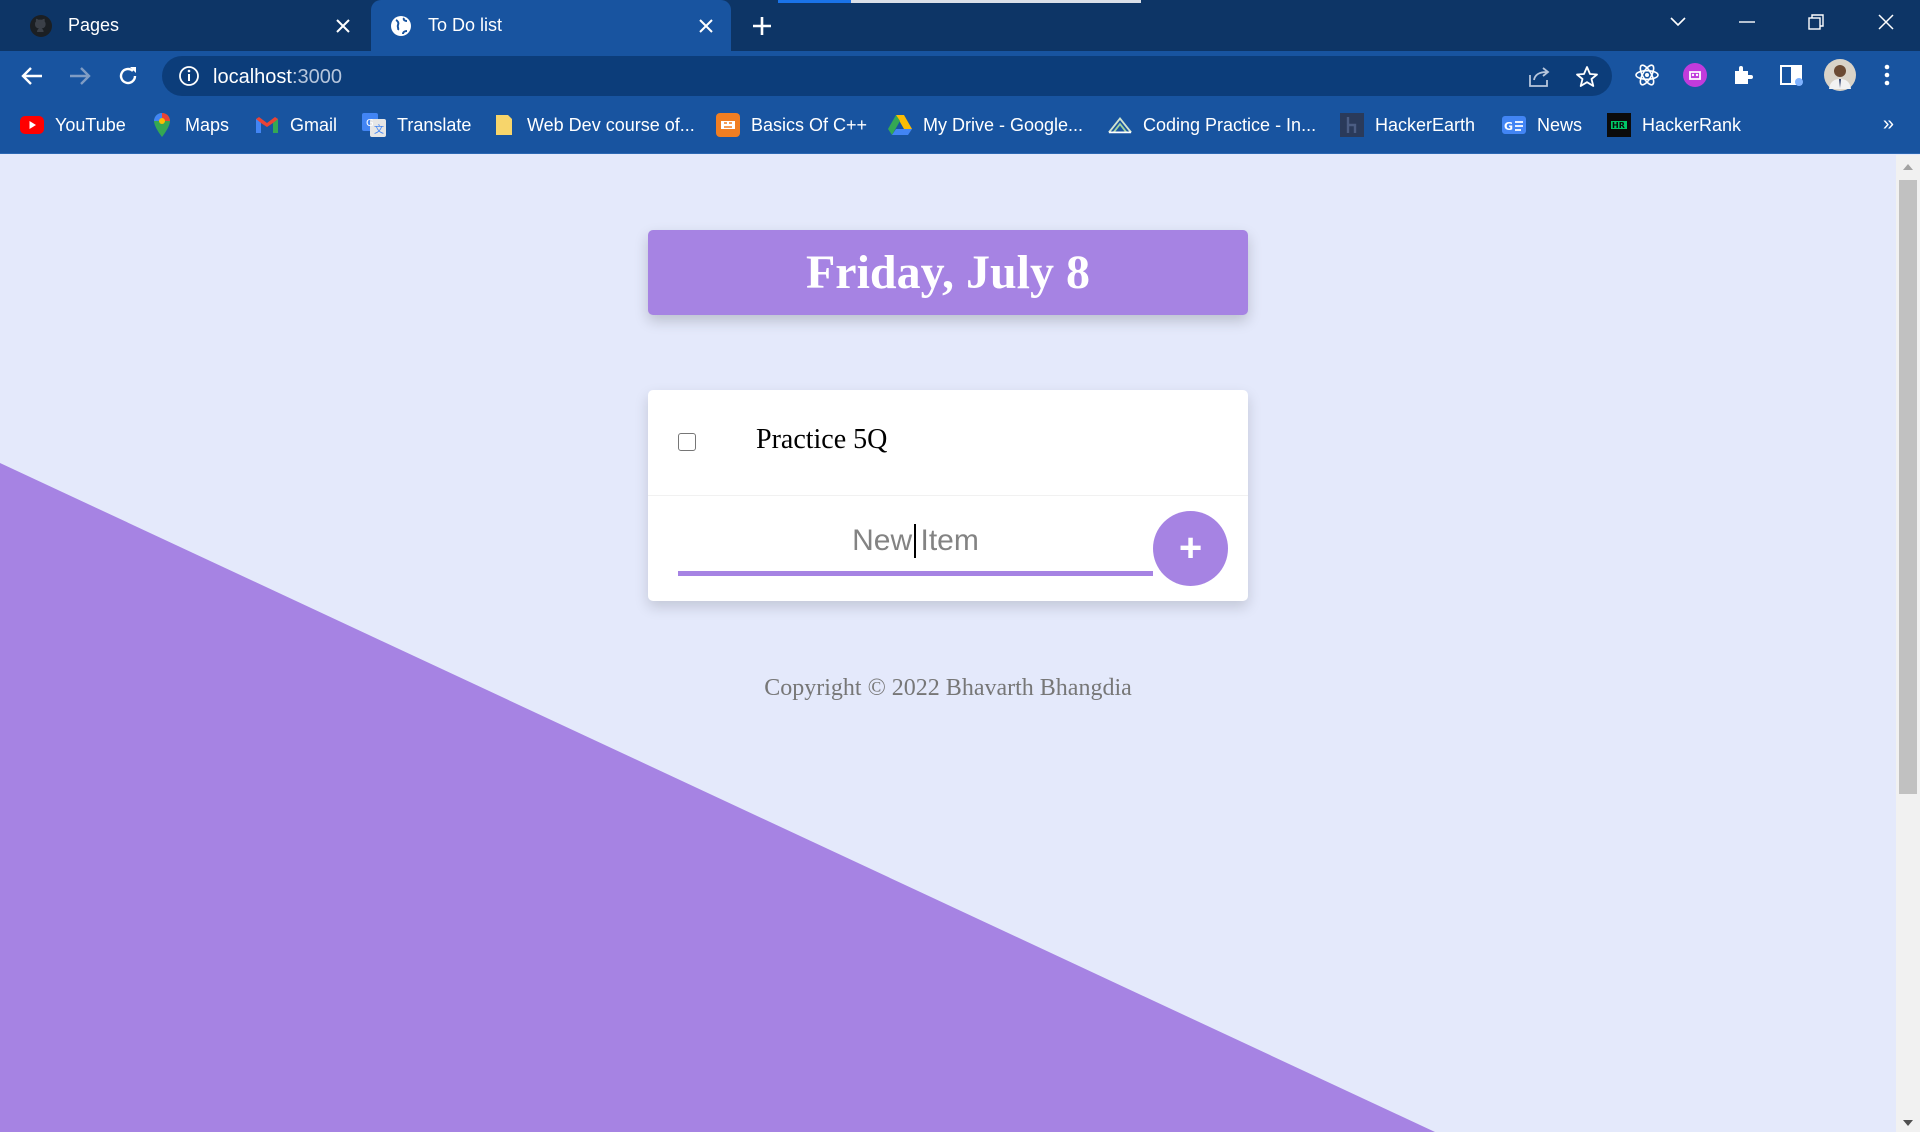  I want to click on url-port: :3000, so click(316, 77).